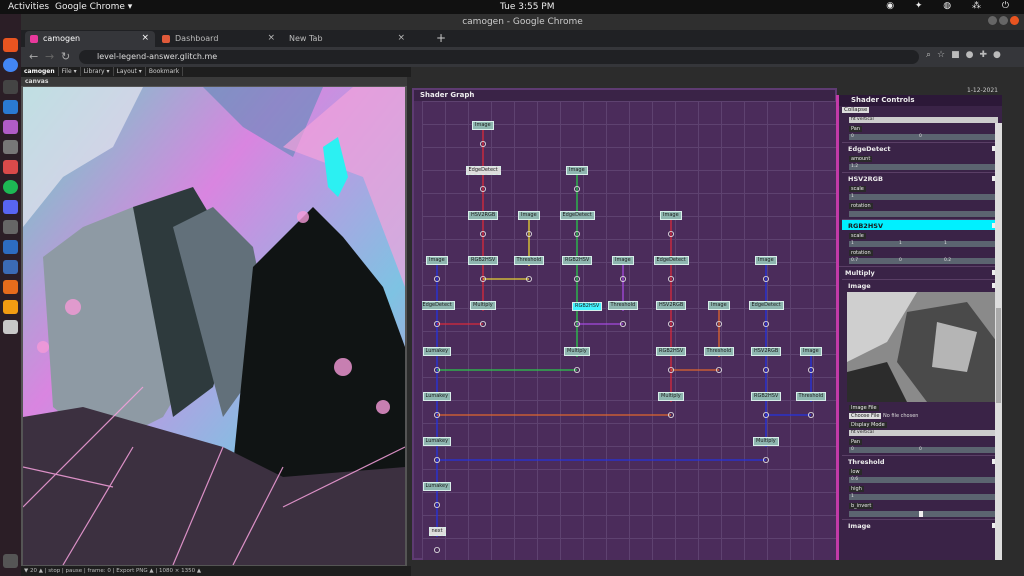 This screenshot has width=1024, height=576. I want to click on graph-node: next, so click(437, 531).